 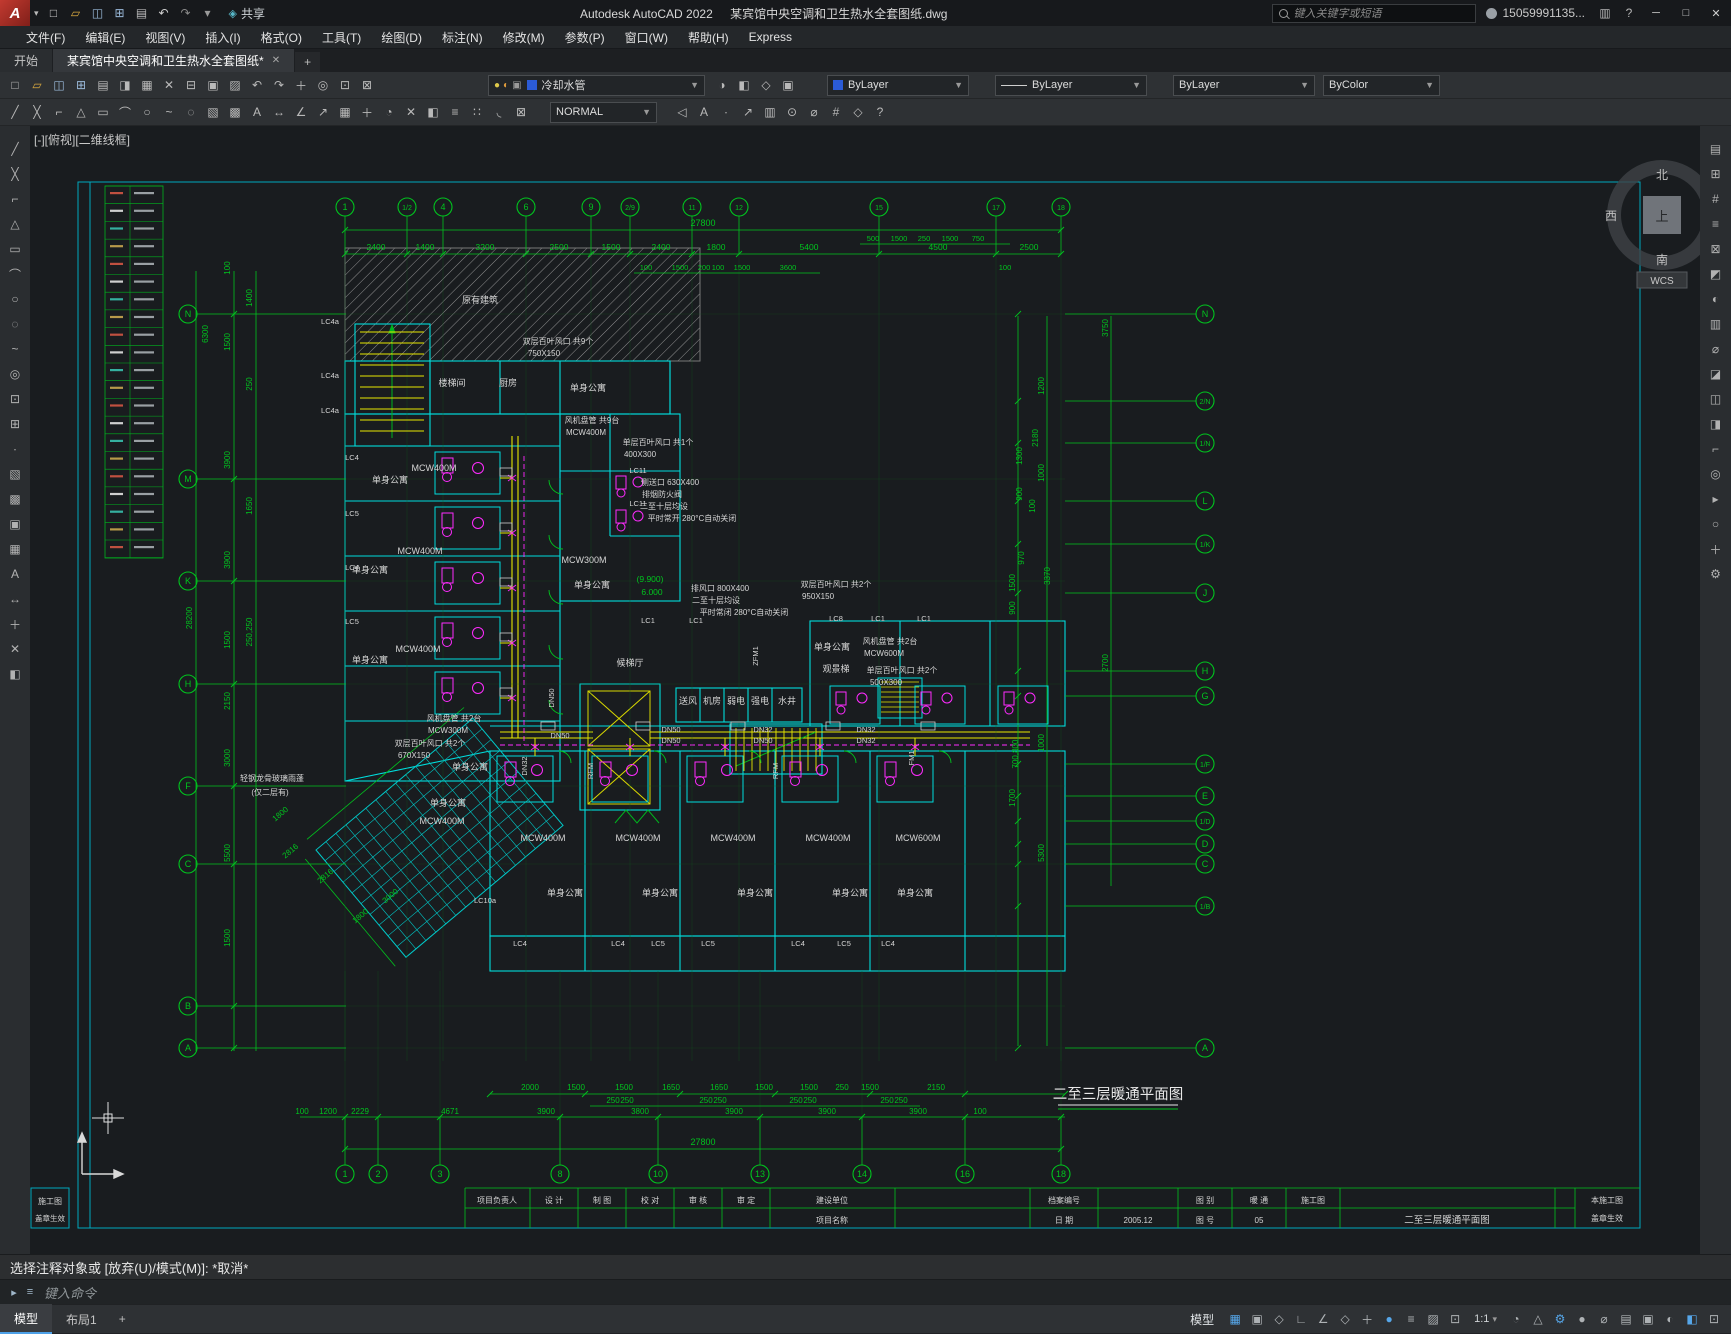 What do you see at coordinates (345, 85) in the screenshot?
I see `zoom-window-icon: ⊡` at bounding box center [345, 85].